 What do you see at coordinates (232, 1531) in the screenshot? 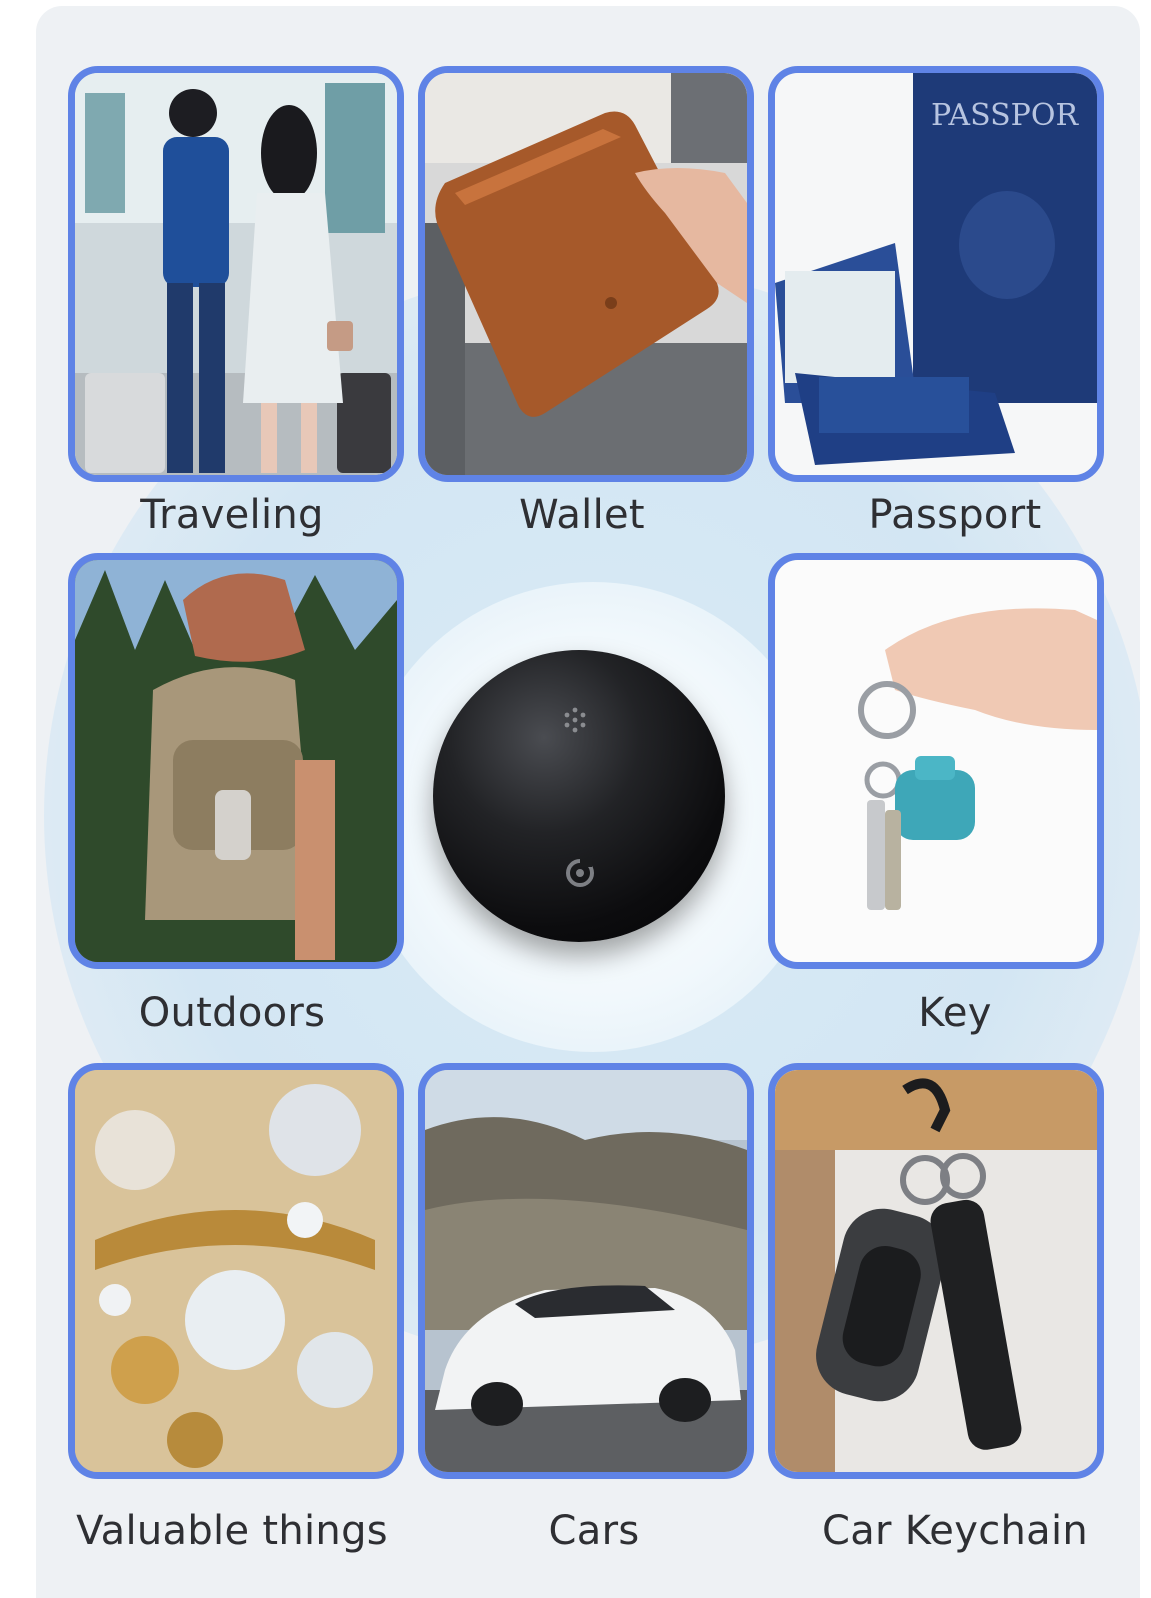
I see `label-valuable-things: Valuable things` at bounding box center [232, 1531].